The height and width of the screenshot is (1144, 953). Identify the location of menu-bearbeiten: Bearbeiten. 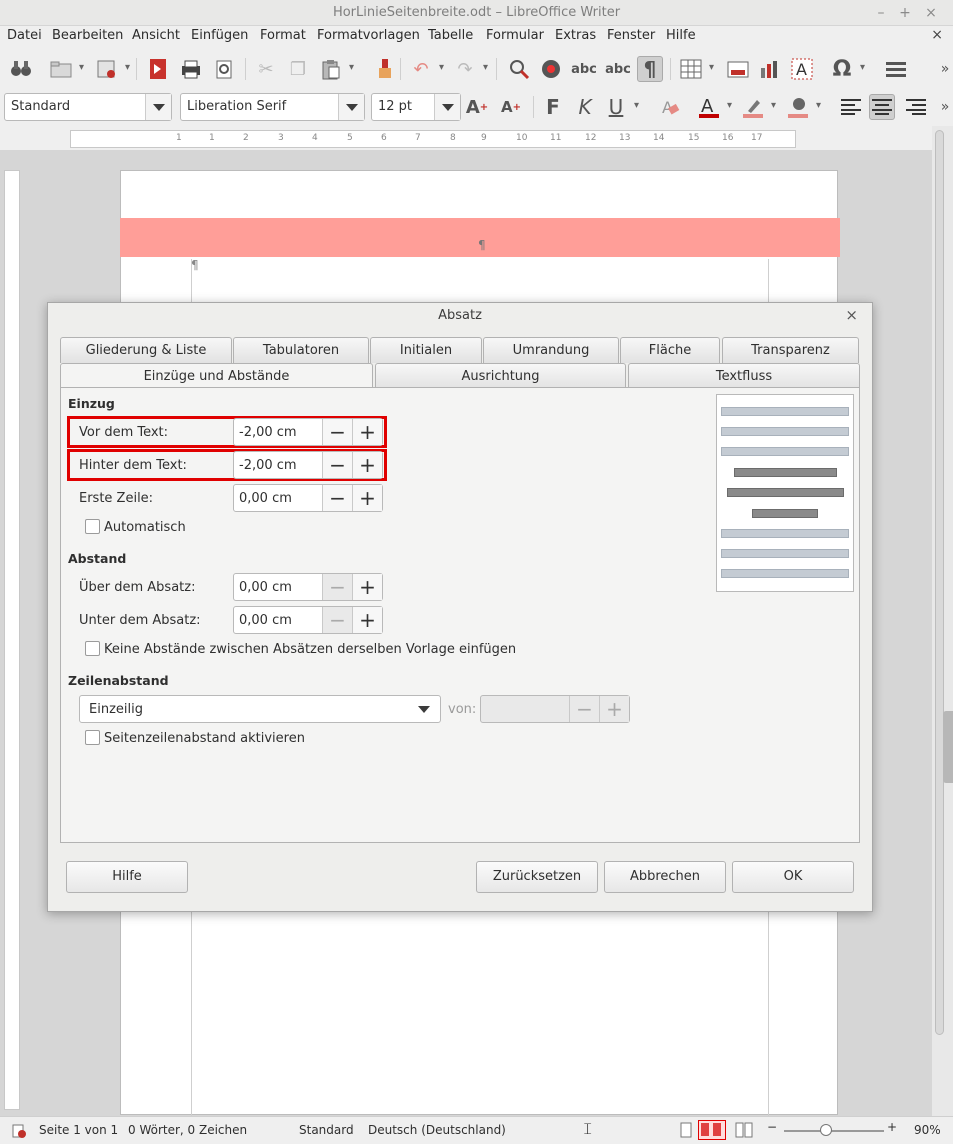
(87, 35).